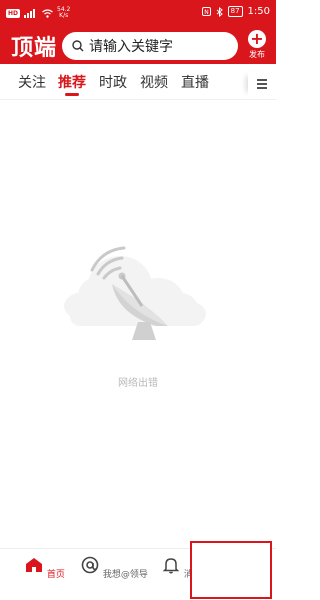 The height and width of the screenshot is (600, 320). What do you see at coordinates (90, 565) in the screenshot?
I see `at-icon` at bounding box center [90, 565].